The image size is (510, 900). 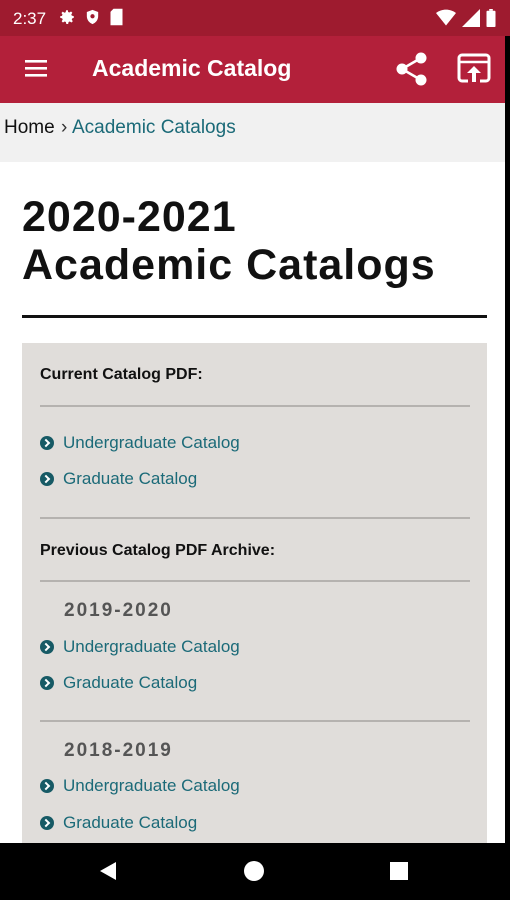 I want to click on archive-2018-undergraduate-link: Undergraduate Catalog, so click(x=140, y=786).